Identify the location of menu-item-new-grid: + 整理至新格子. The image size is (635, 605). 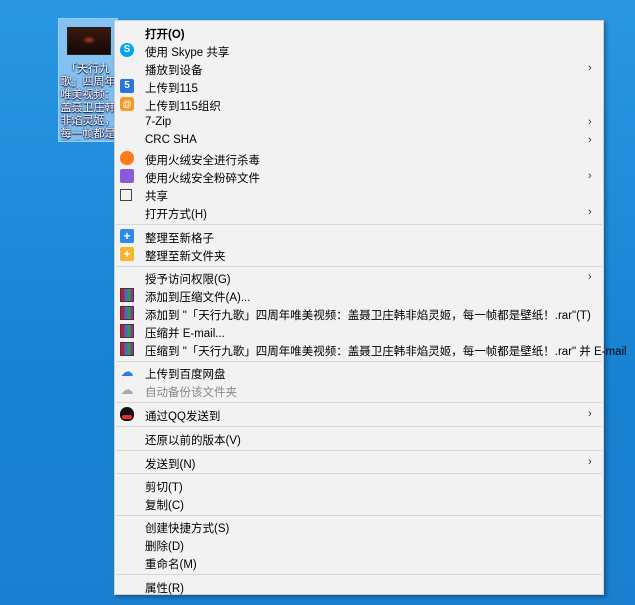
(359, 237).